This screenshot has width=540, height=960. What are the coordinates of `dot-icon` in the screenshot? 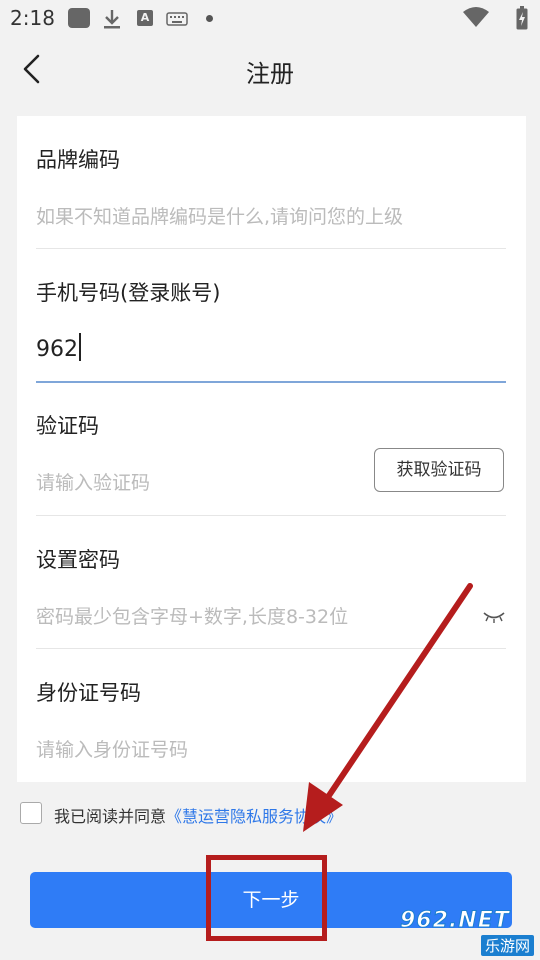 It's located at (209, 18).